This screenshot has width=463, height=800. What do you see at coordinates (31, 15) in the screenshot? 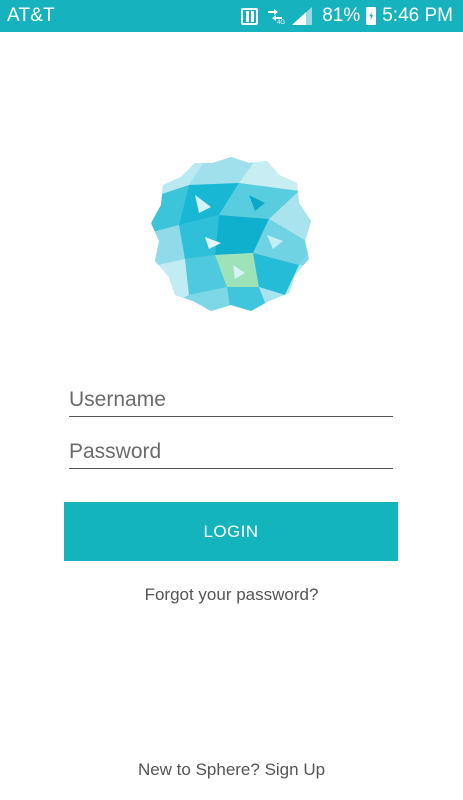
I see `carrier-label: AT&T` at bounding box center [31, 15].